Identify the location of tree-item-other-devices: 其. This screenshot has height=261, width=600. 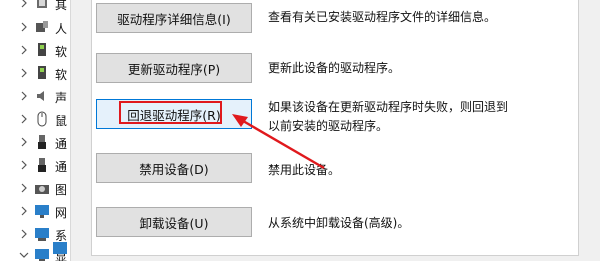
(39, 7).